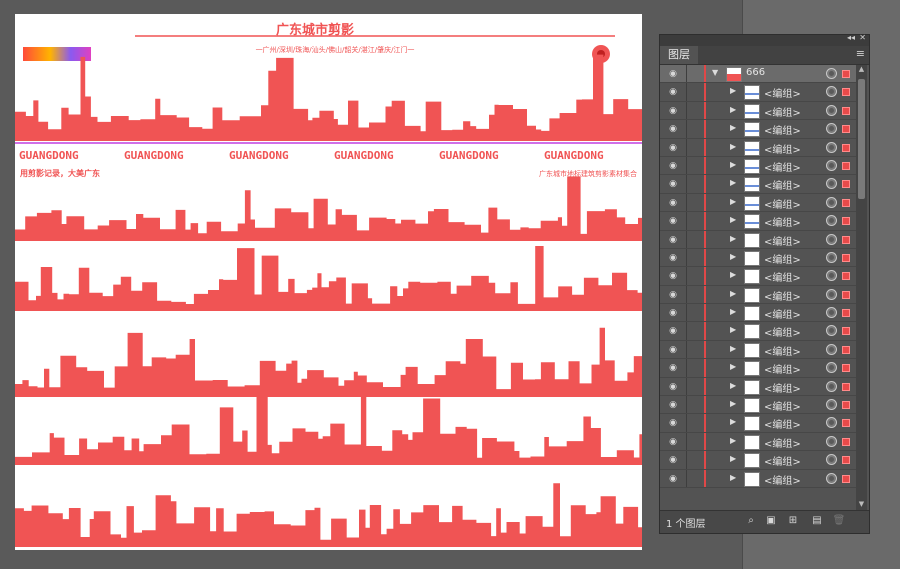 Image resolution: width=900 pixels, height=569 pixels. Describe the element at coordinates (862, 37) in the screenshot. I see `close-icon: ✕` at that location.